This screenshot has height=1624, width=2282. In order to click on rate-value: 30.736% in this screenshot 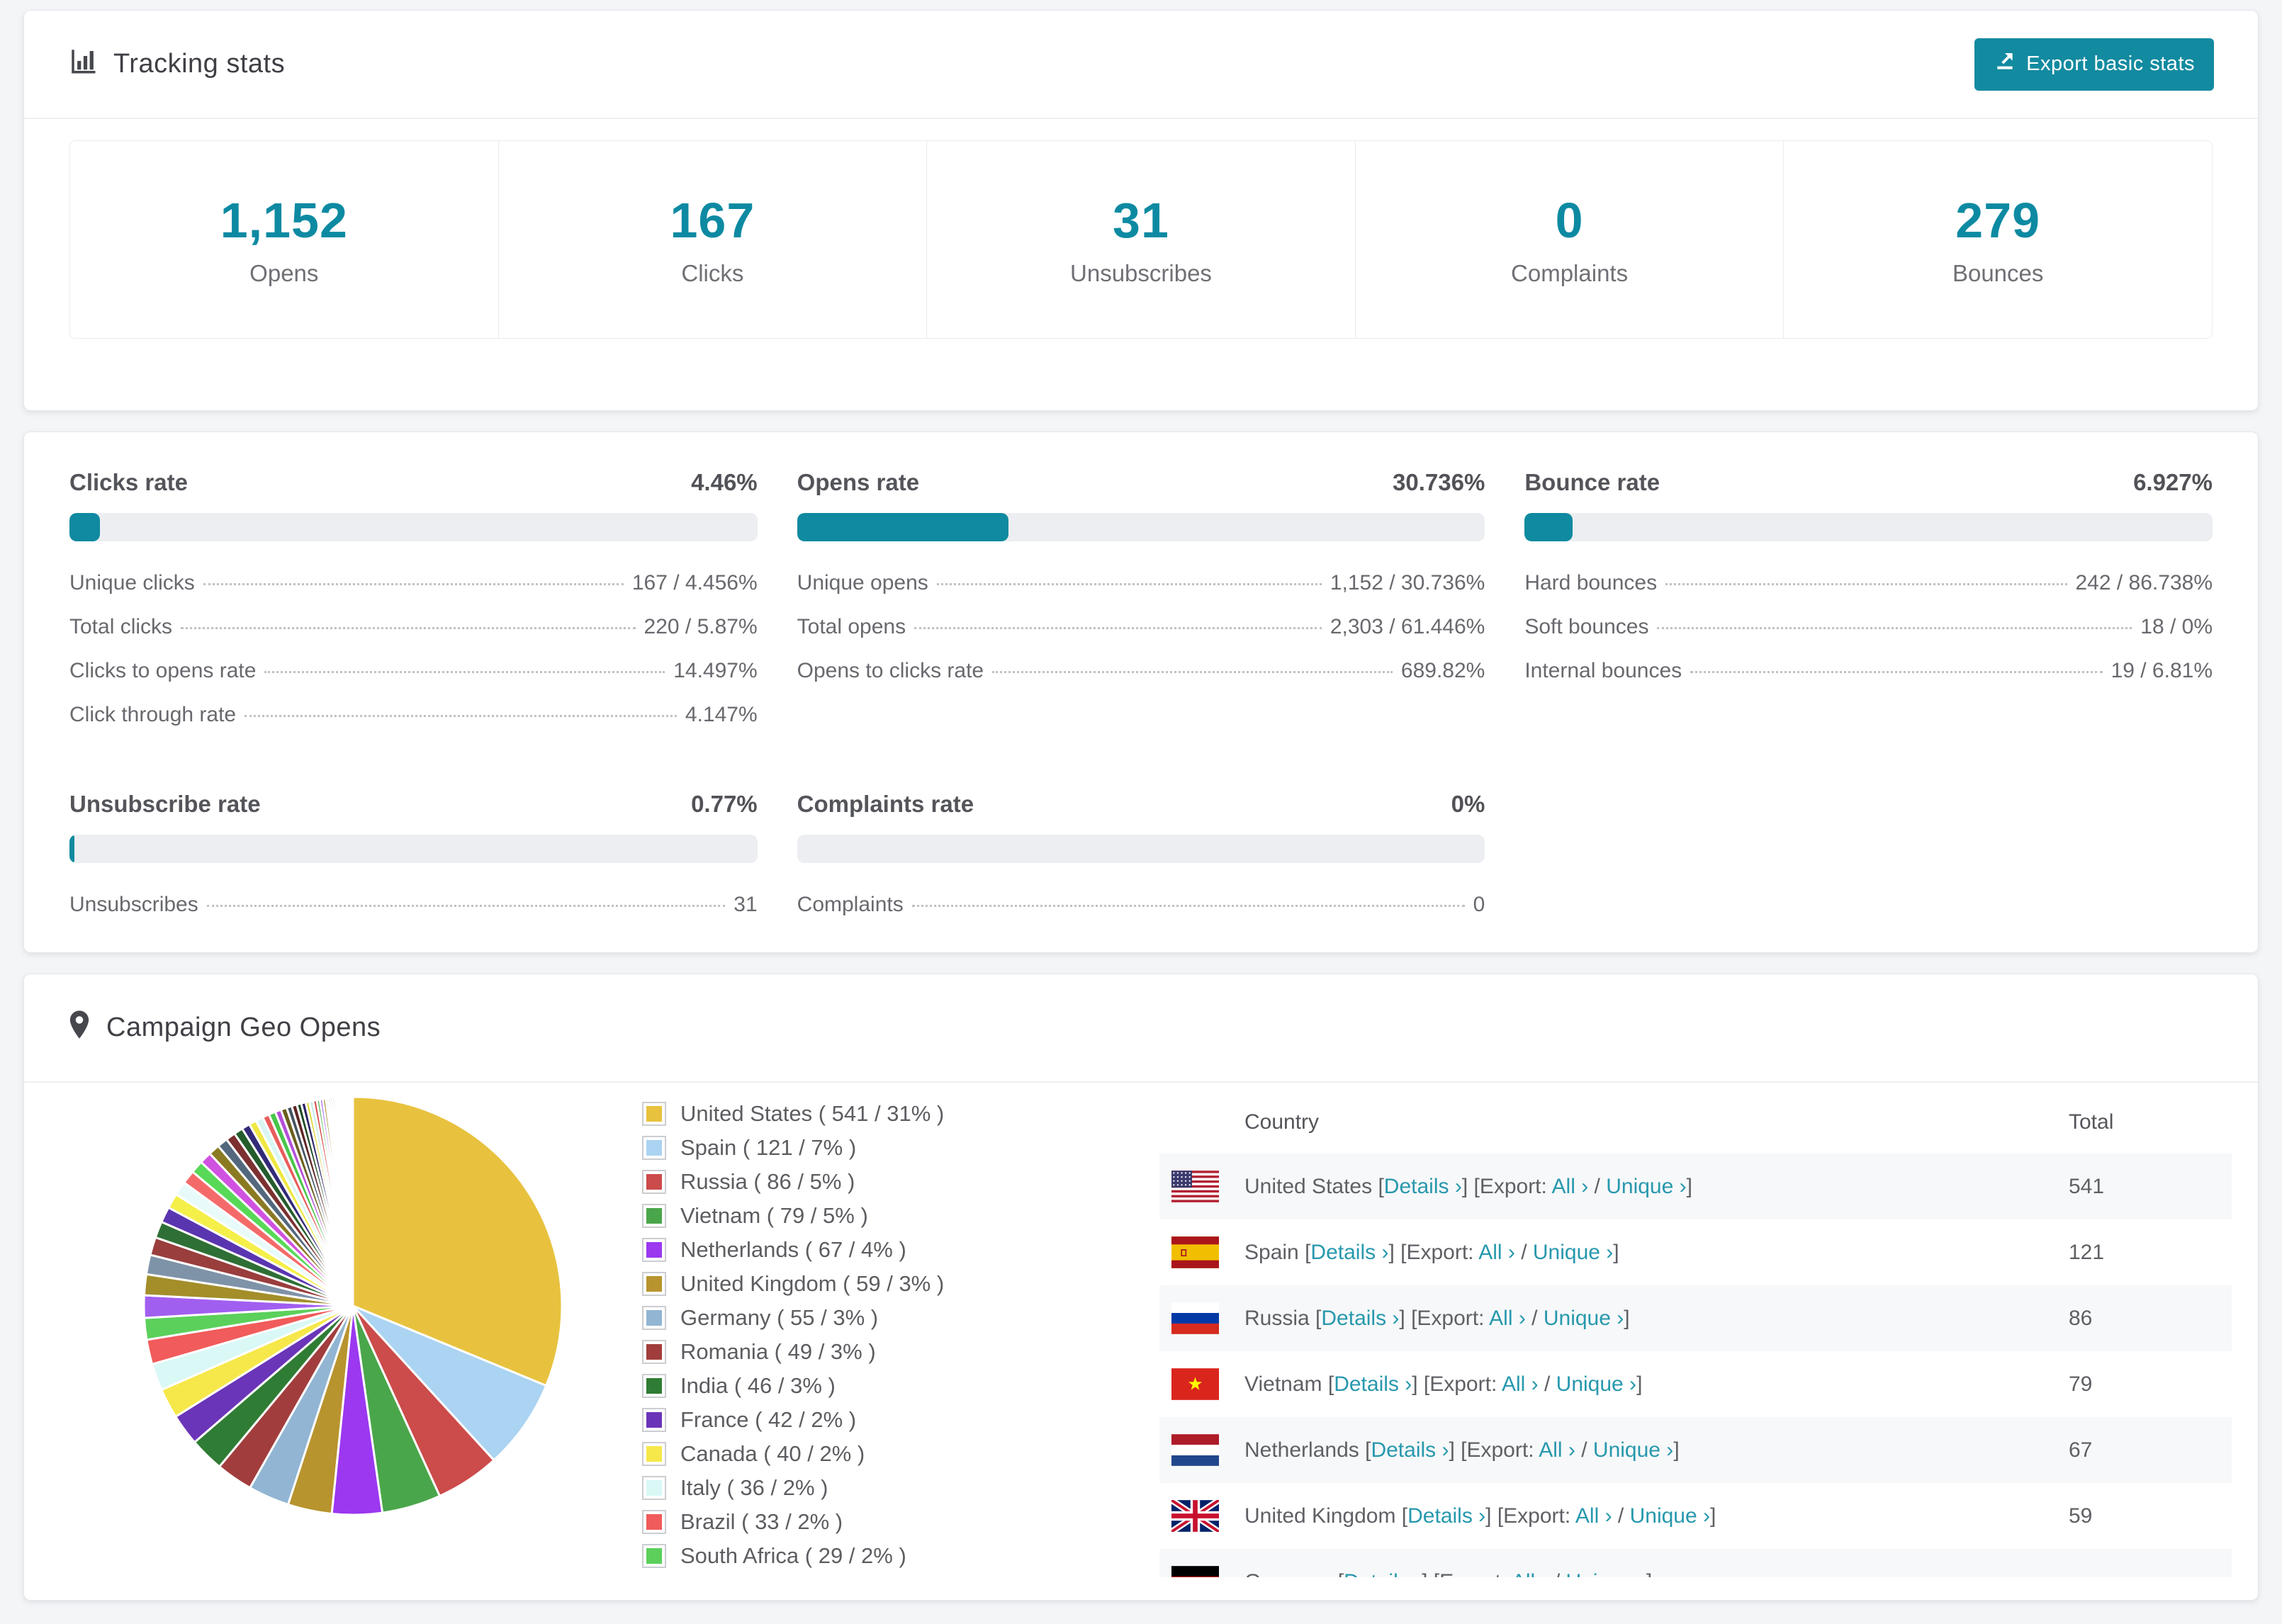, I will do `click(1439, 482)`.